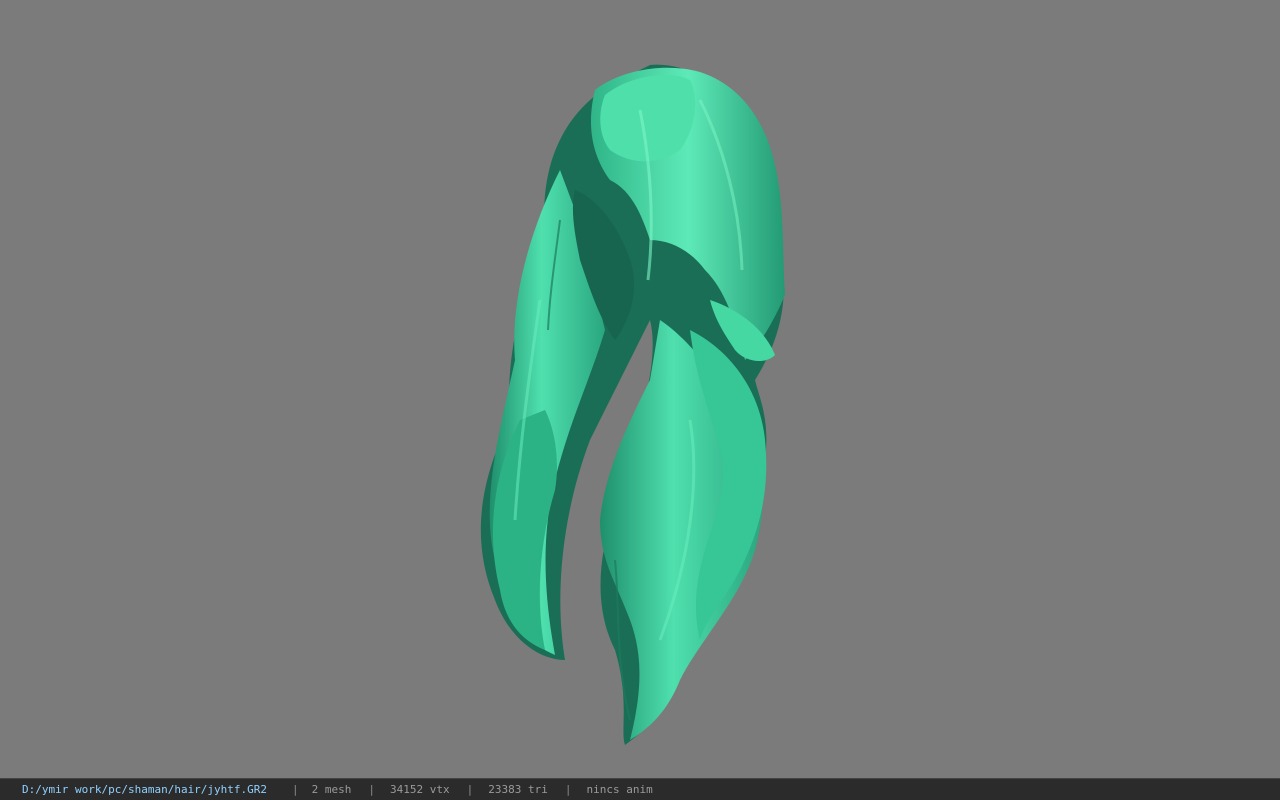 This screenshot has height=800, width=1280. I want to click on anim-status: nincs anim, so click(619, 789).